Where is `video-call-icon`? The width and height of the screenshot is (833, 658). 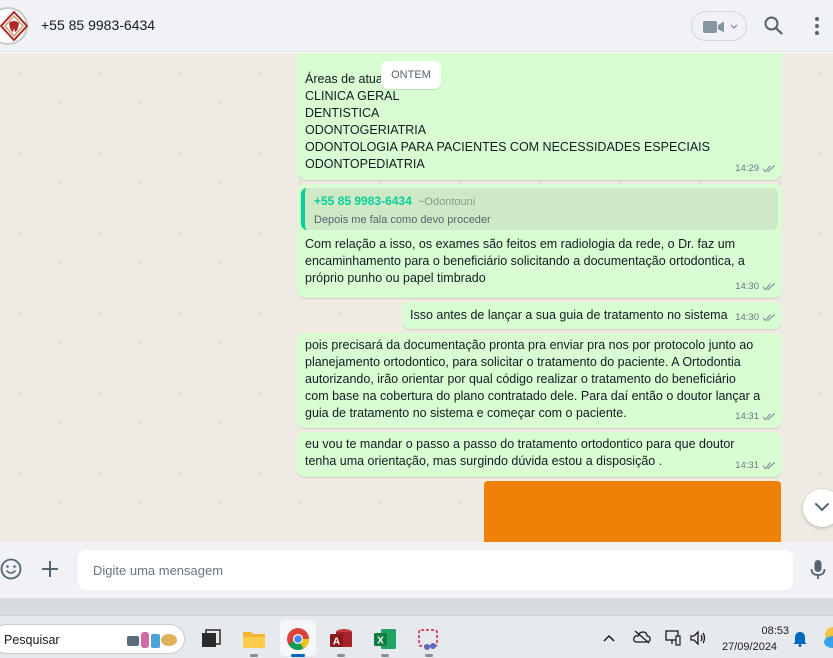
video-call-icon is located at coordinates (713, 27).